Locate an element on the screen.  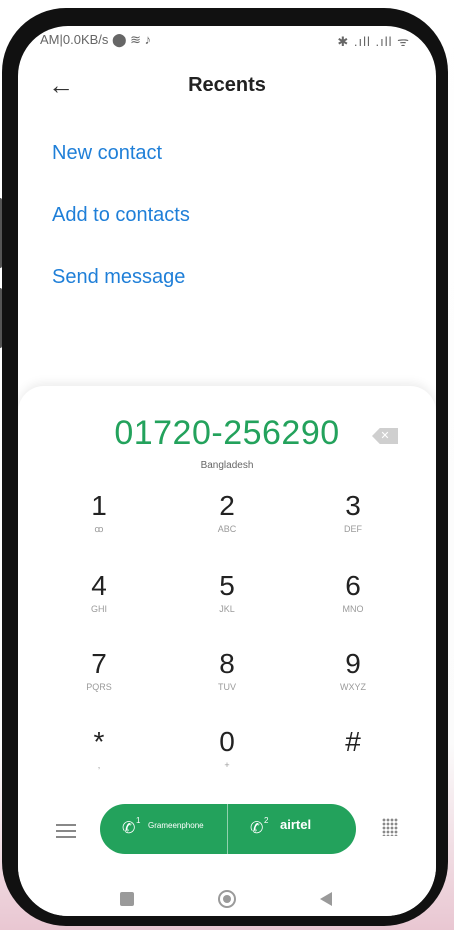
key-digit: 6 is located at coordinates (353, 585).